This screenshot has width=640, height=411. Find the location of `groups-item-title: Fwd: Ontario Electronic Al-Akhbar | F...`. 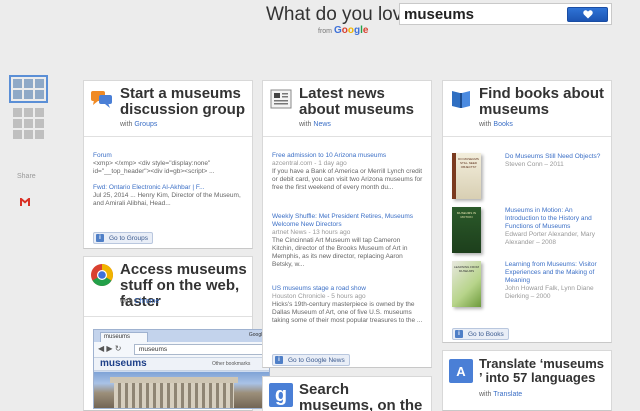

groups-item-title: Fwd: Ontario Electronic Al-Akhbar | F... is located at coordinates (168, 188).